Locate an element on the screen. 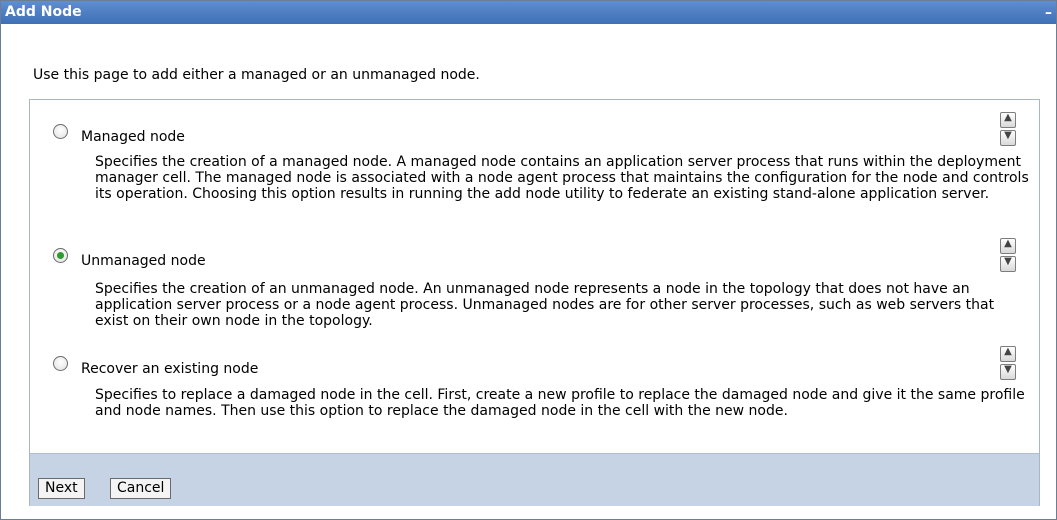  collapse-control-managed-node: ▲ ▼ is located at coordinates (1008, 130).